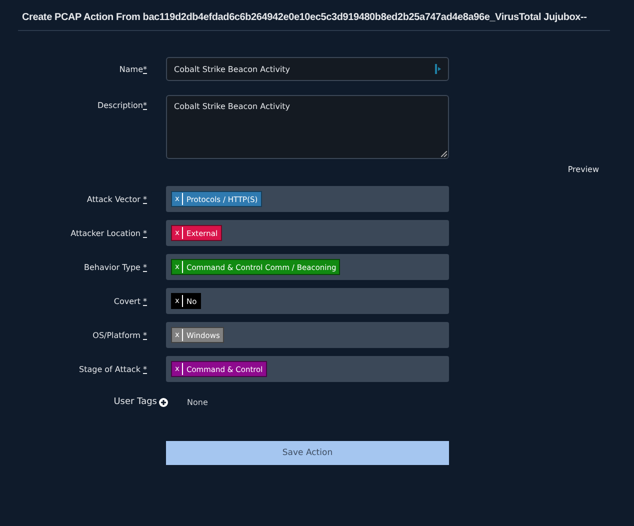 The height and width of the screenshot is (526, 634). Describe the element at coordinates (116, 199) in the screenshot. I see `field-label: Attack Vector *` at that location.